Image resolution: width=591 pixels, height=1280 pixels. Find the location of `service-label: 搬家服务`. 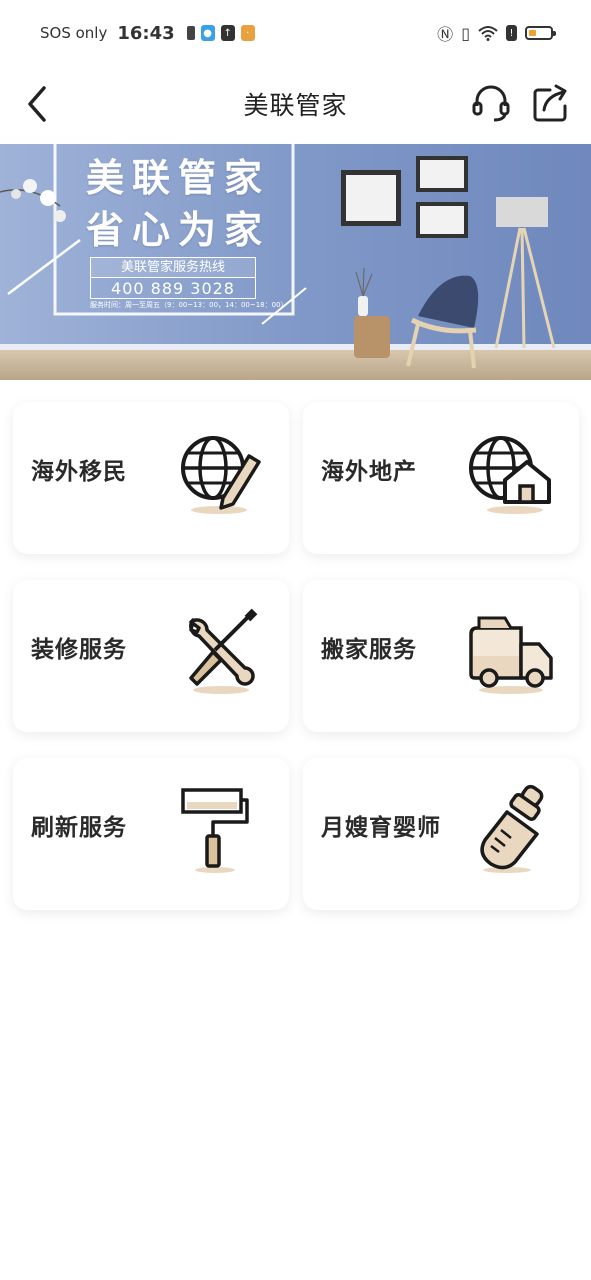

service-label: 搬家服务 is located at coordinates (369, 650).